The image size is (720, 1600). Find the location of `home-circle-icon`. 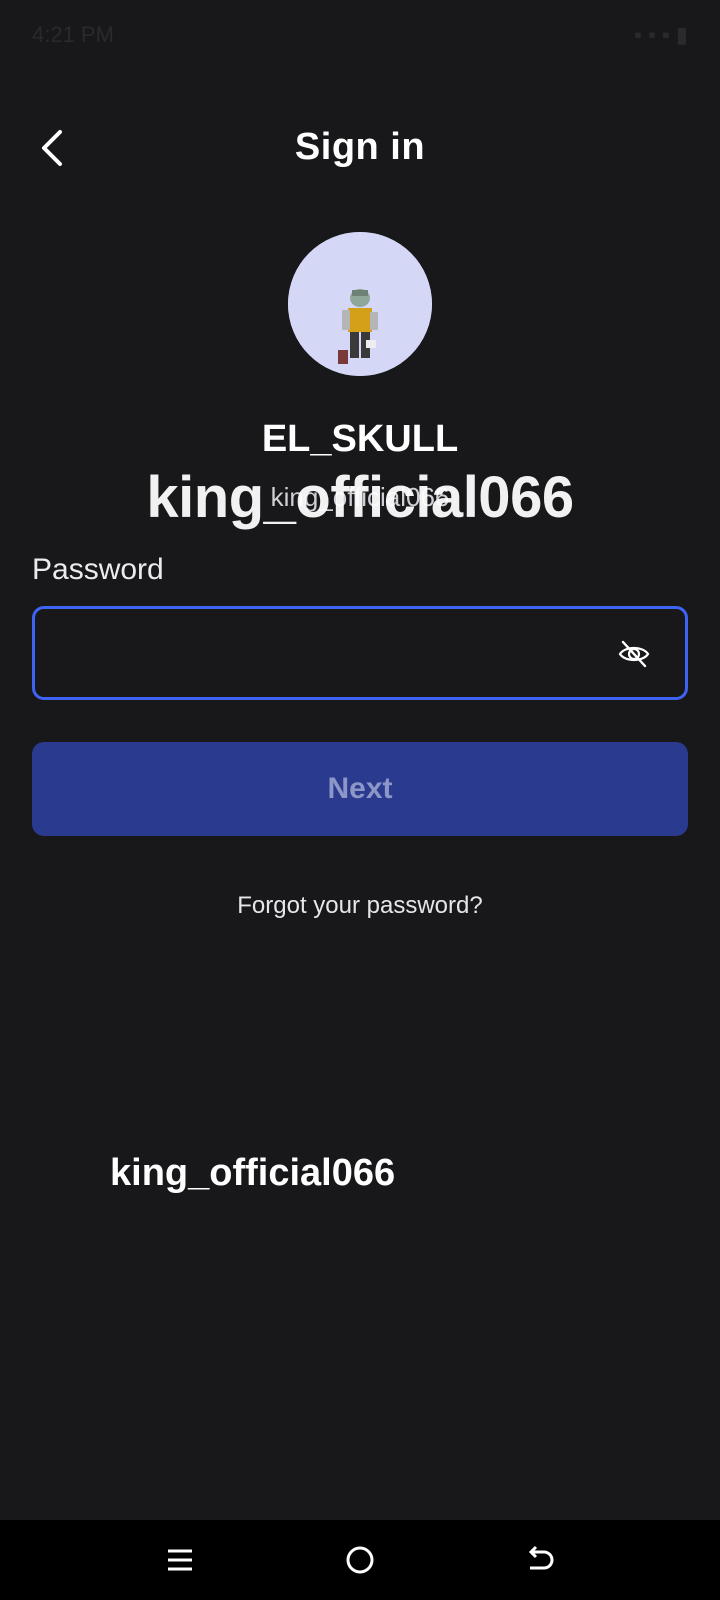

home-circle-icon is located at coordinates (360, 1560).